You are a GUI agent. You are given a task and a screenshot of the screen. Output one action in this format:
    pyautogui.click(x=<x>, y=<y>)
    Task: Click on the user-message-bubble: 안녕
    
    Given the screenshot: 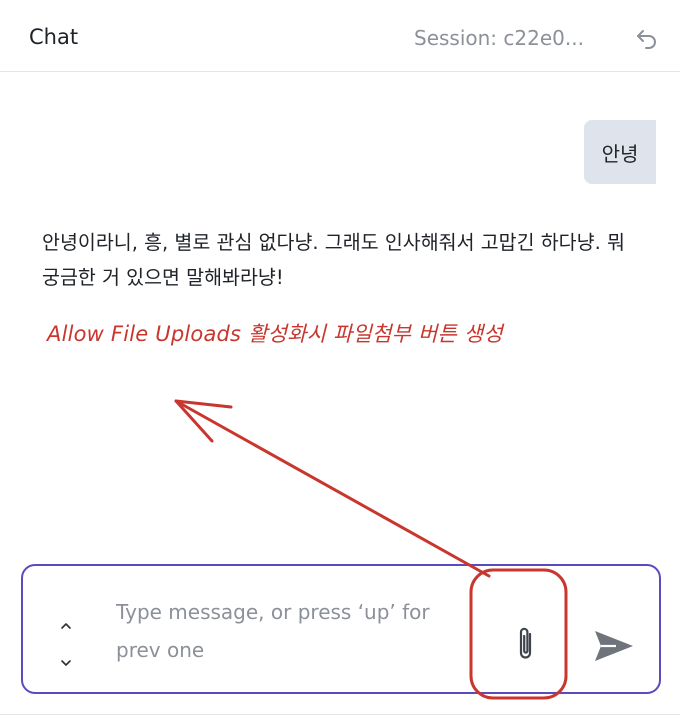 What is the action you would take?
    pyautogui.click(x=620, y=152)
    